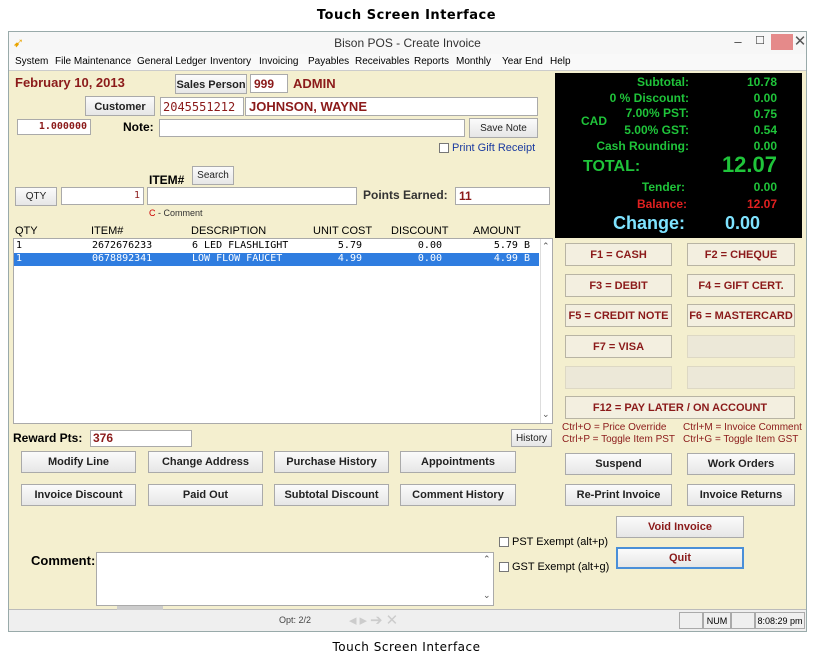  What do you see at coordinates (680, 527) in the screenshot?
I see `void-invoice-button: Void Invoice` at bounding box center [680, 527].